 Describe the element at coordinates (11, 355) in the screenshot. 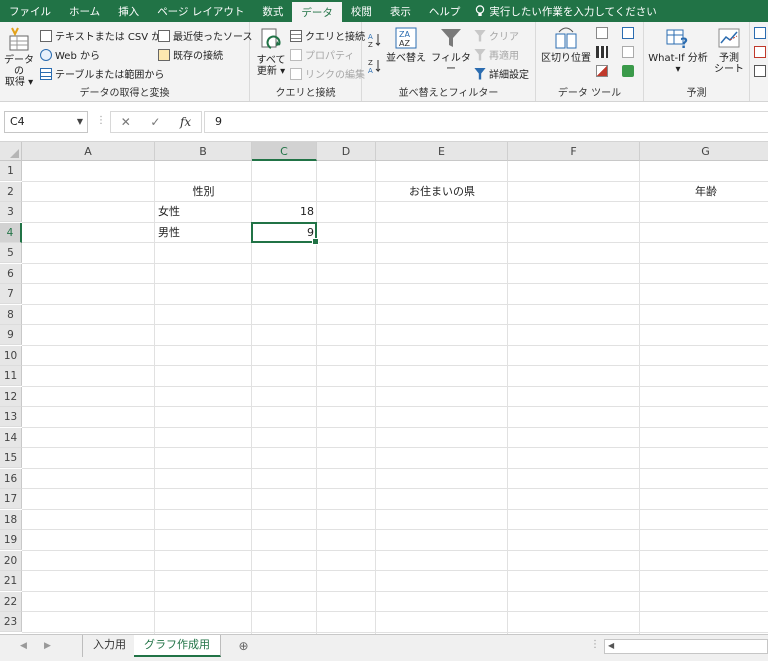

I see `row-header-10: 10` at that location.